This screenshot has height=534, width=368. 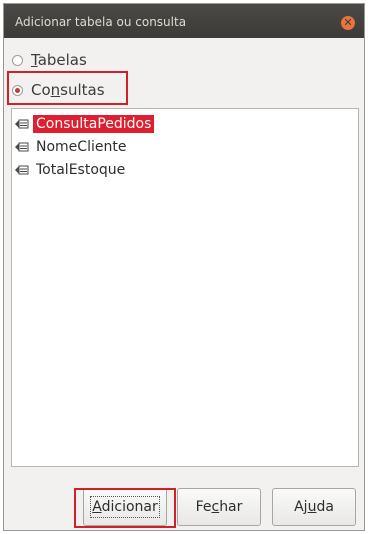 What do you see at coordinates (67, 88) in the screenshot?
I see `queries-highlight-box` at bounding box center [67, 88].